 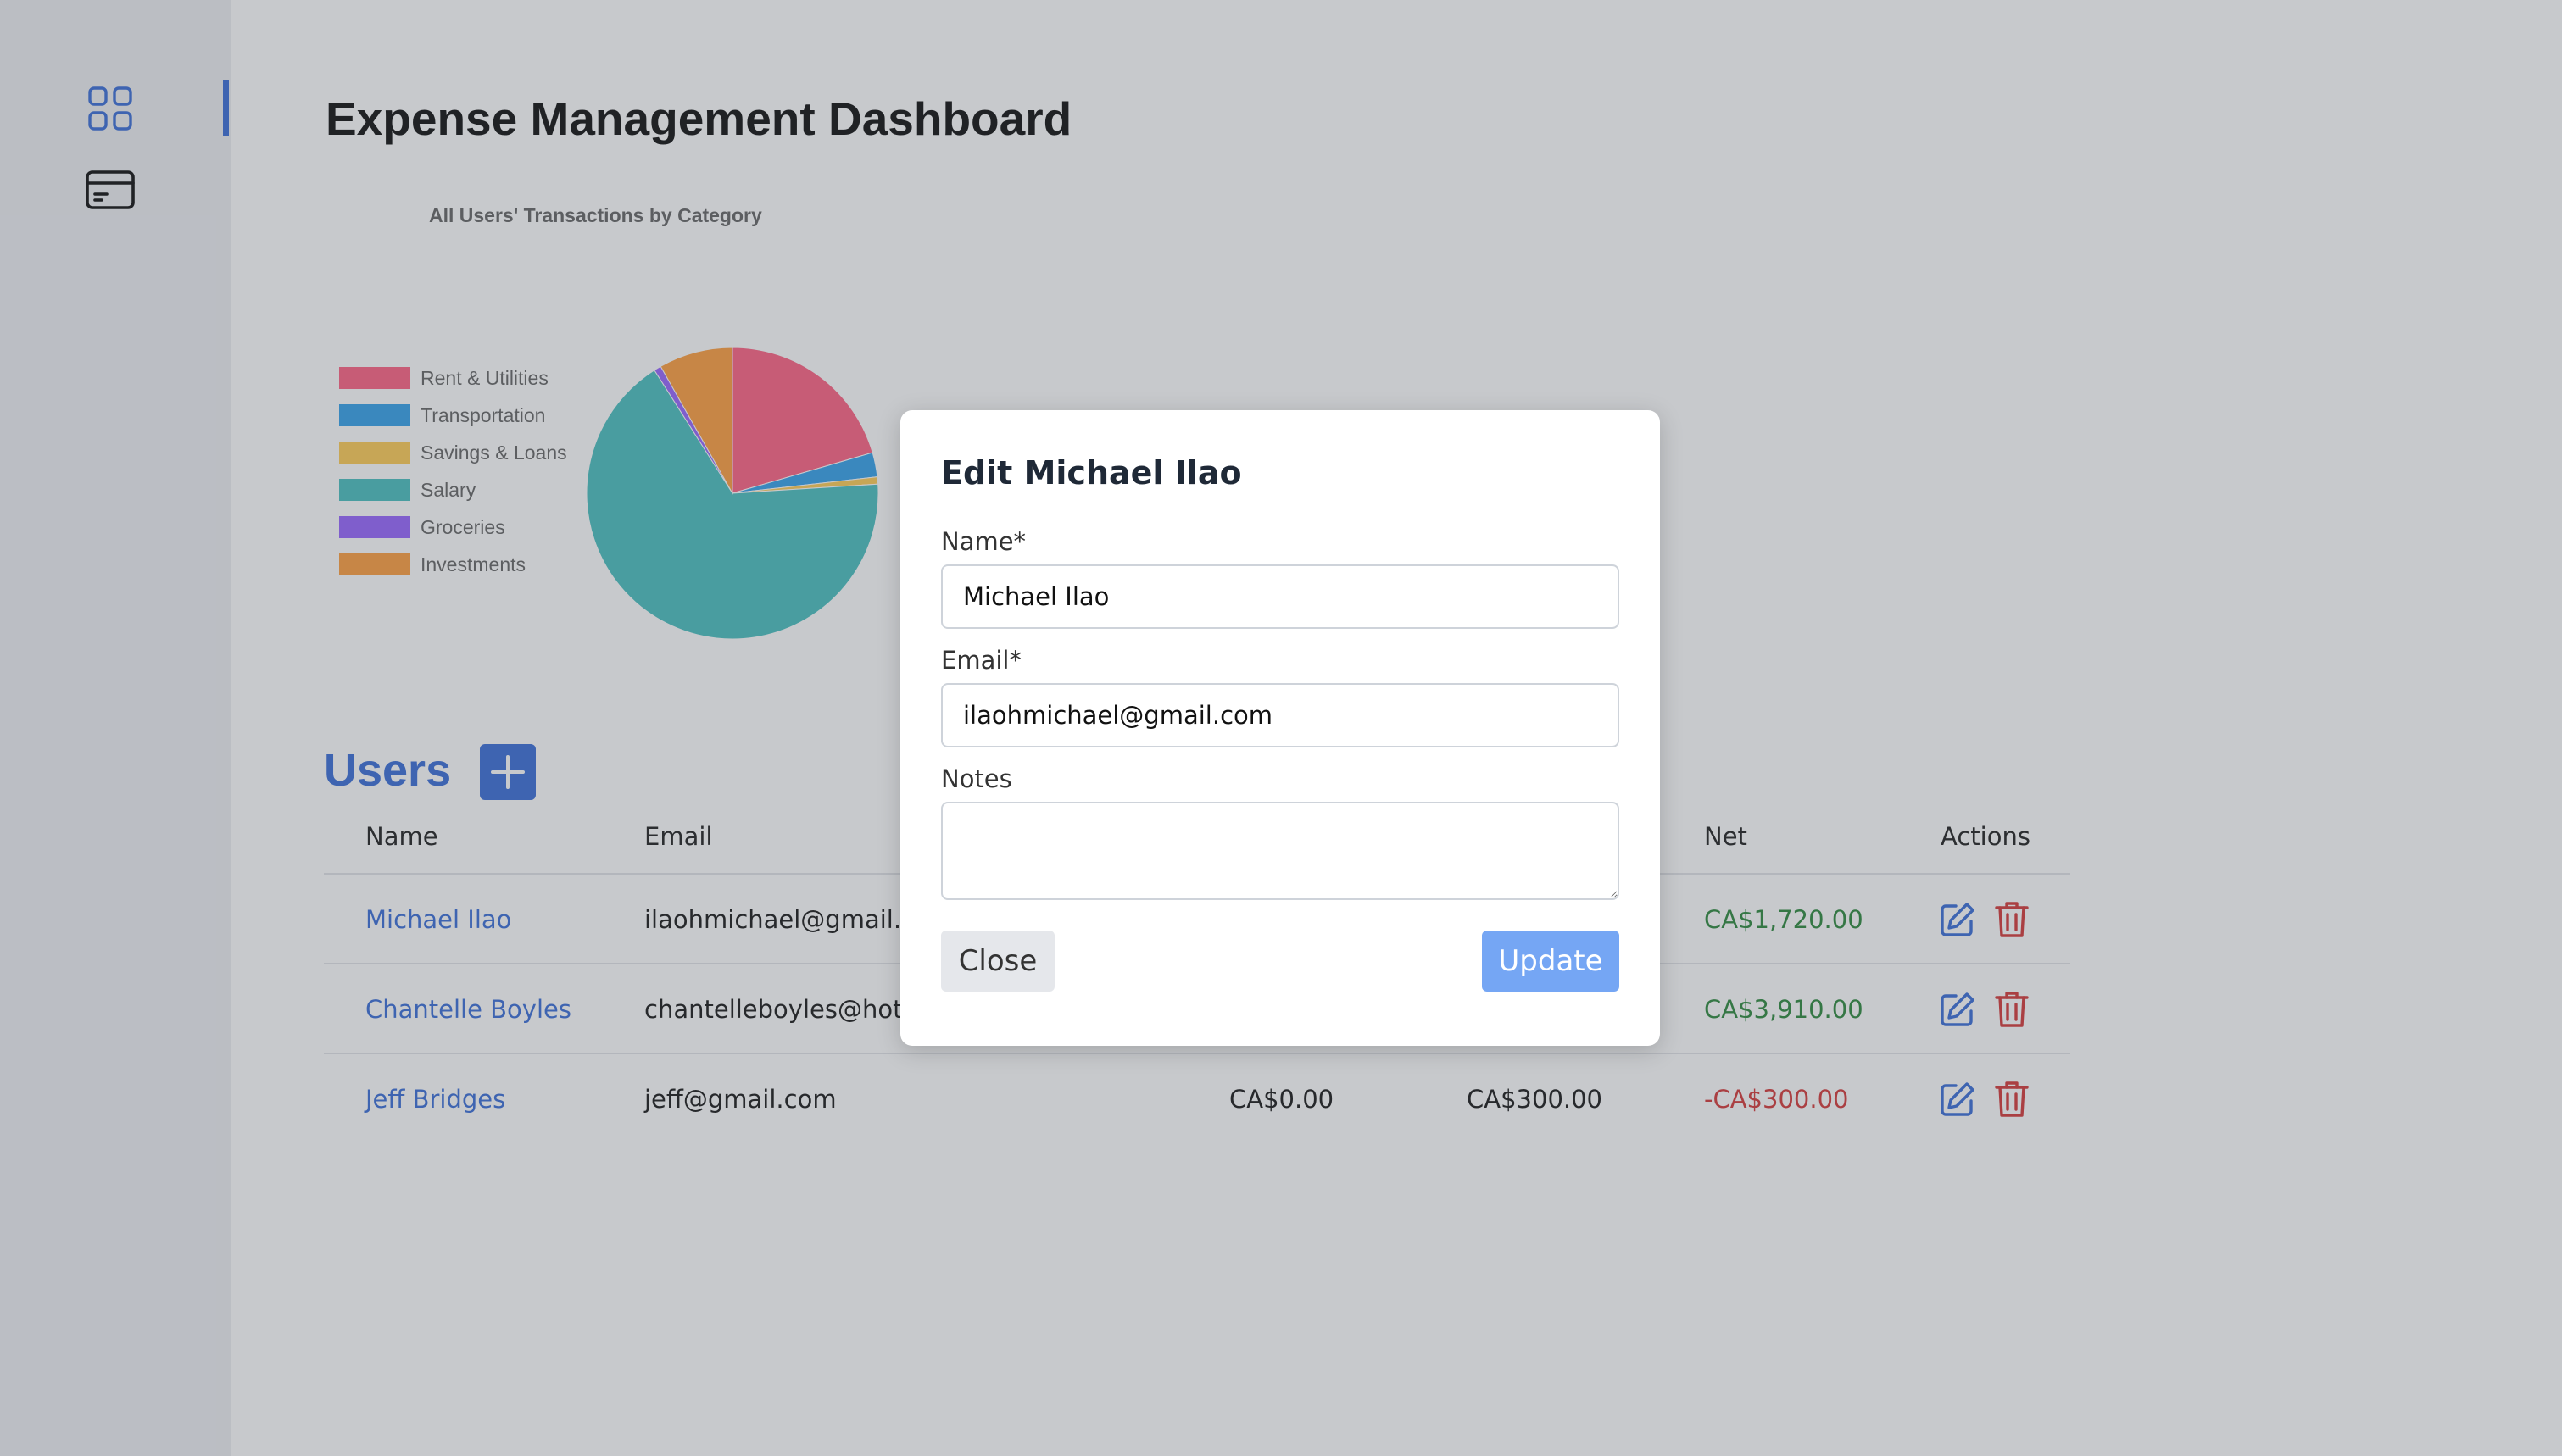 I want to click on email-label: Email*, so click(x=981, y=660).